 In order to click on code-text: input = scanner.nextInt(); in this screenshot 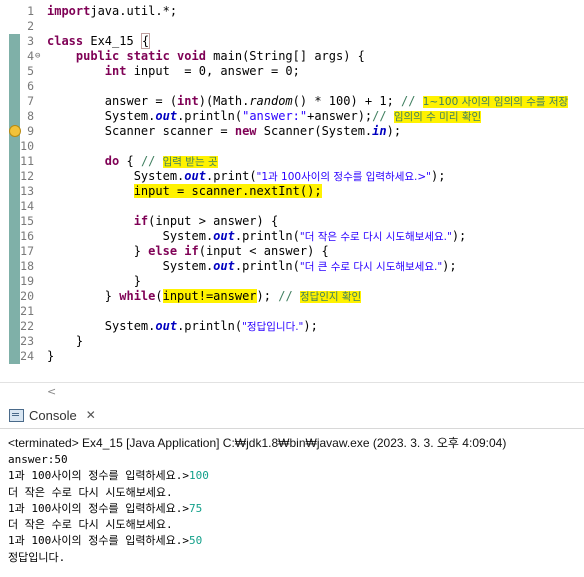, I will do `click(184, 191)`.